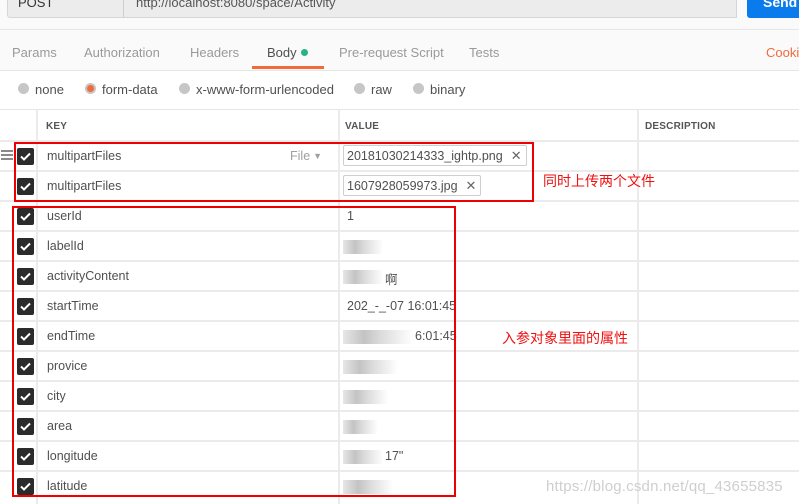 This screenshot has height=504, width=799. Describe the element at coordinates (130, 89) in the screenshot. I see `radio-label: form-data` at that location.